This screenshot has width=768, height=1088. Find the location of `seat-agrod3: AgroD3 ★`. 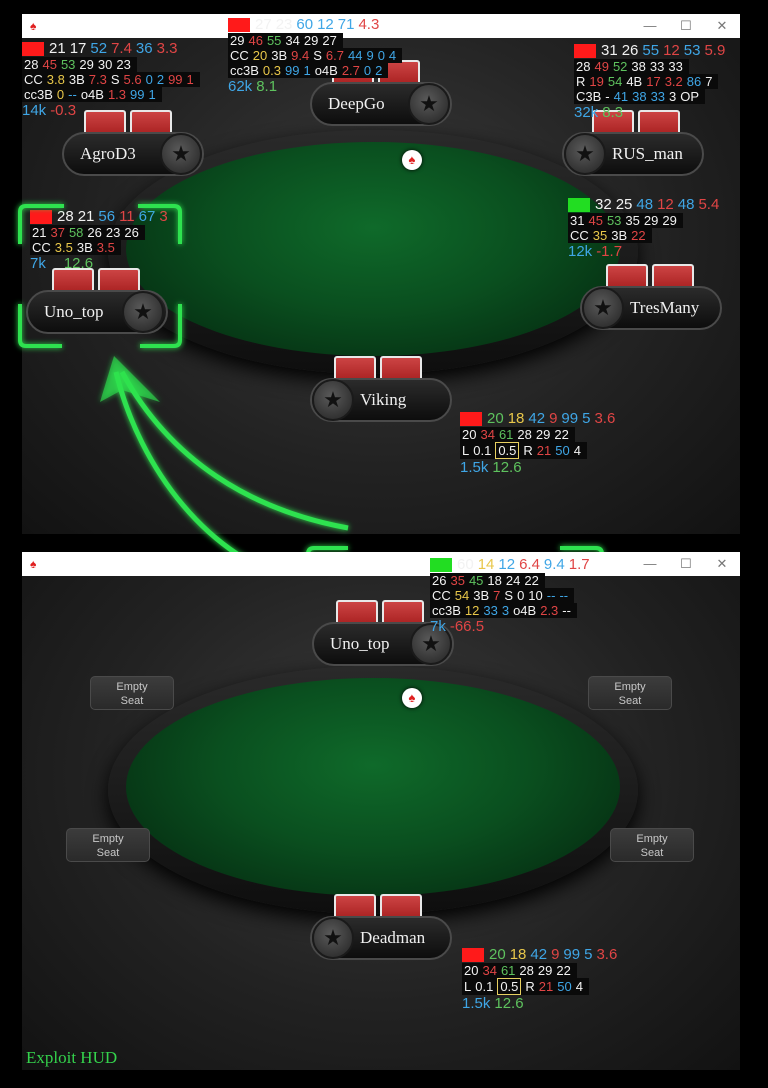

seat-agrod3: AgroD3 ★ is located at coordinates (133, 143).